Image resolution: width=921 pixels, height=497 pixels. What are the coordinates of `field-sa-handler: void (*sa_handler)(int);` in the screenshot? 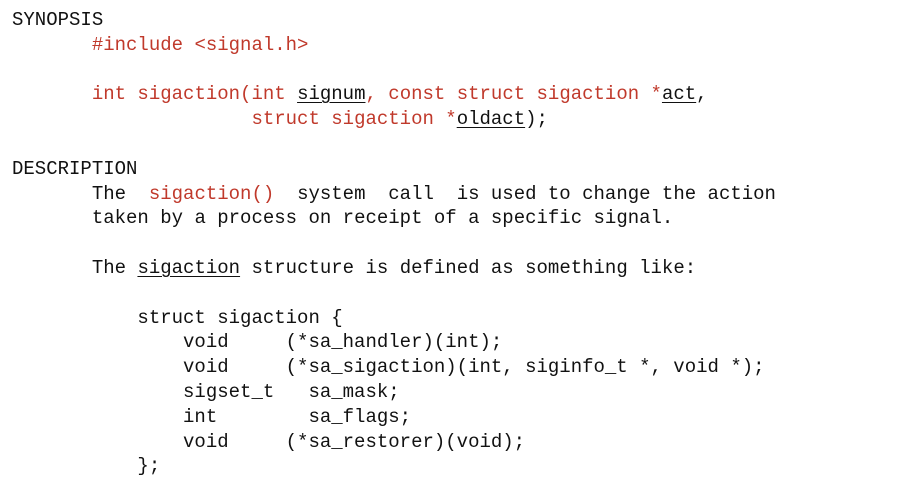 It's located at (343, 342).